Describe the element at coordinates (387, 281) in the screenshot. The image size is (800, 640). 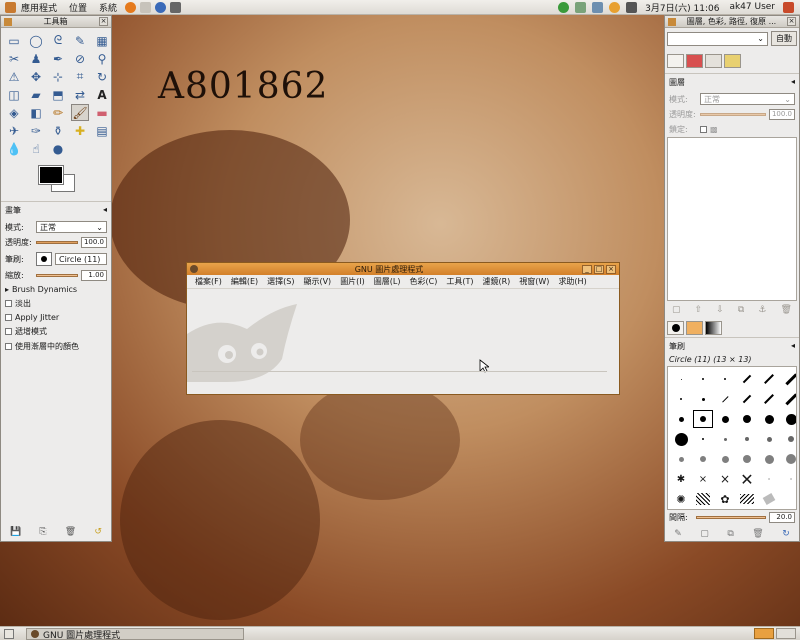
I see `menu-layer: 圖層(L)` at that location.